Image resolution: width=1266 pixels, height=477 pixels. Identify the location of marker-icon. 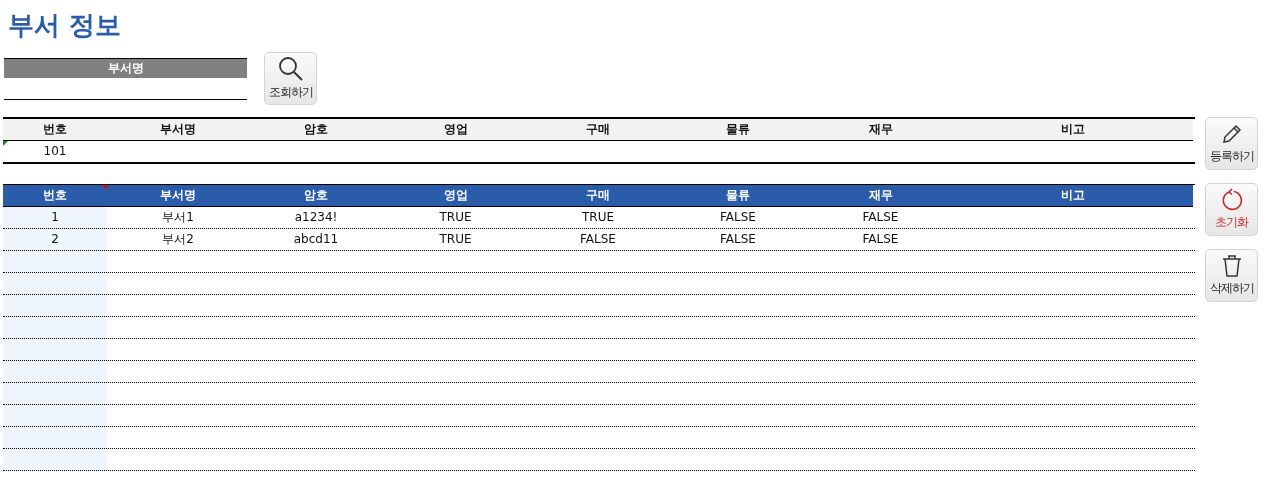
(5, 143).